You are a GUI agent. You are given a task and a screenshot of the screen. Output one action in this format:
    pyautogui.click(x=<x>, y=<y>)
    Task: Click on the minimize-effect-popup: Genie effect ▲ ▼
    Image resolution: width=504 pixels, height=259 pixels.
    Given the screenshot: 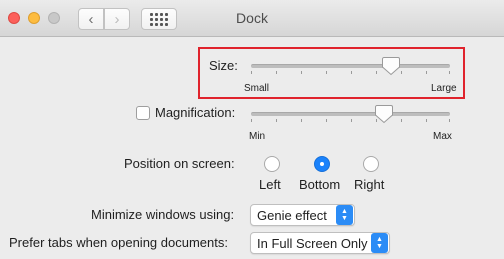 What is the action you would take?
    pyautogui.click(x=302, y=215)
    